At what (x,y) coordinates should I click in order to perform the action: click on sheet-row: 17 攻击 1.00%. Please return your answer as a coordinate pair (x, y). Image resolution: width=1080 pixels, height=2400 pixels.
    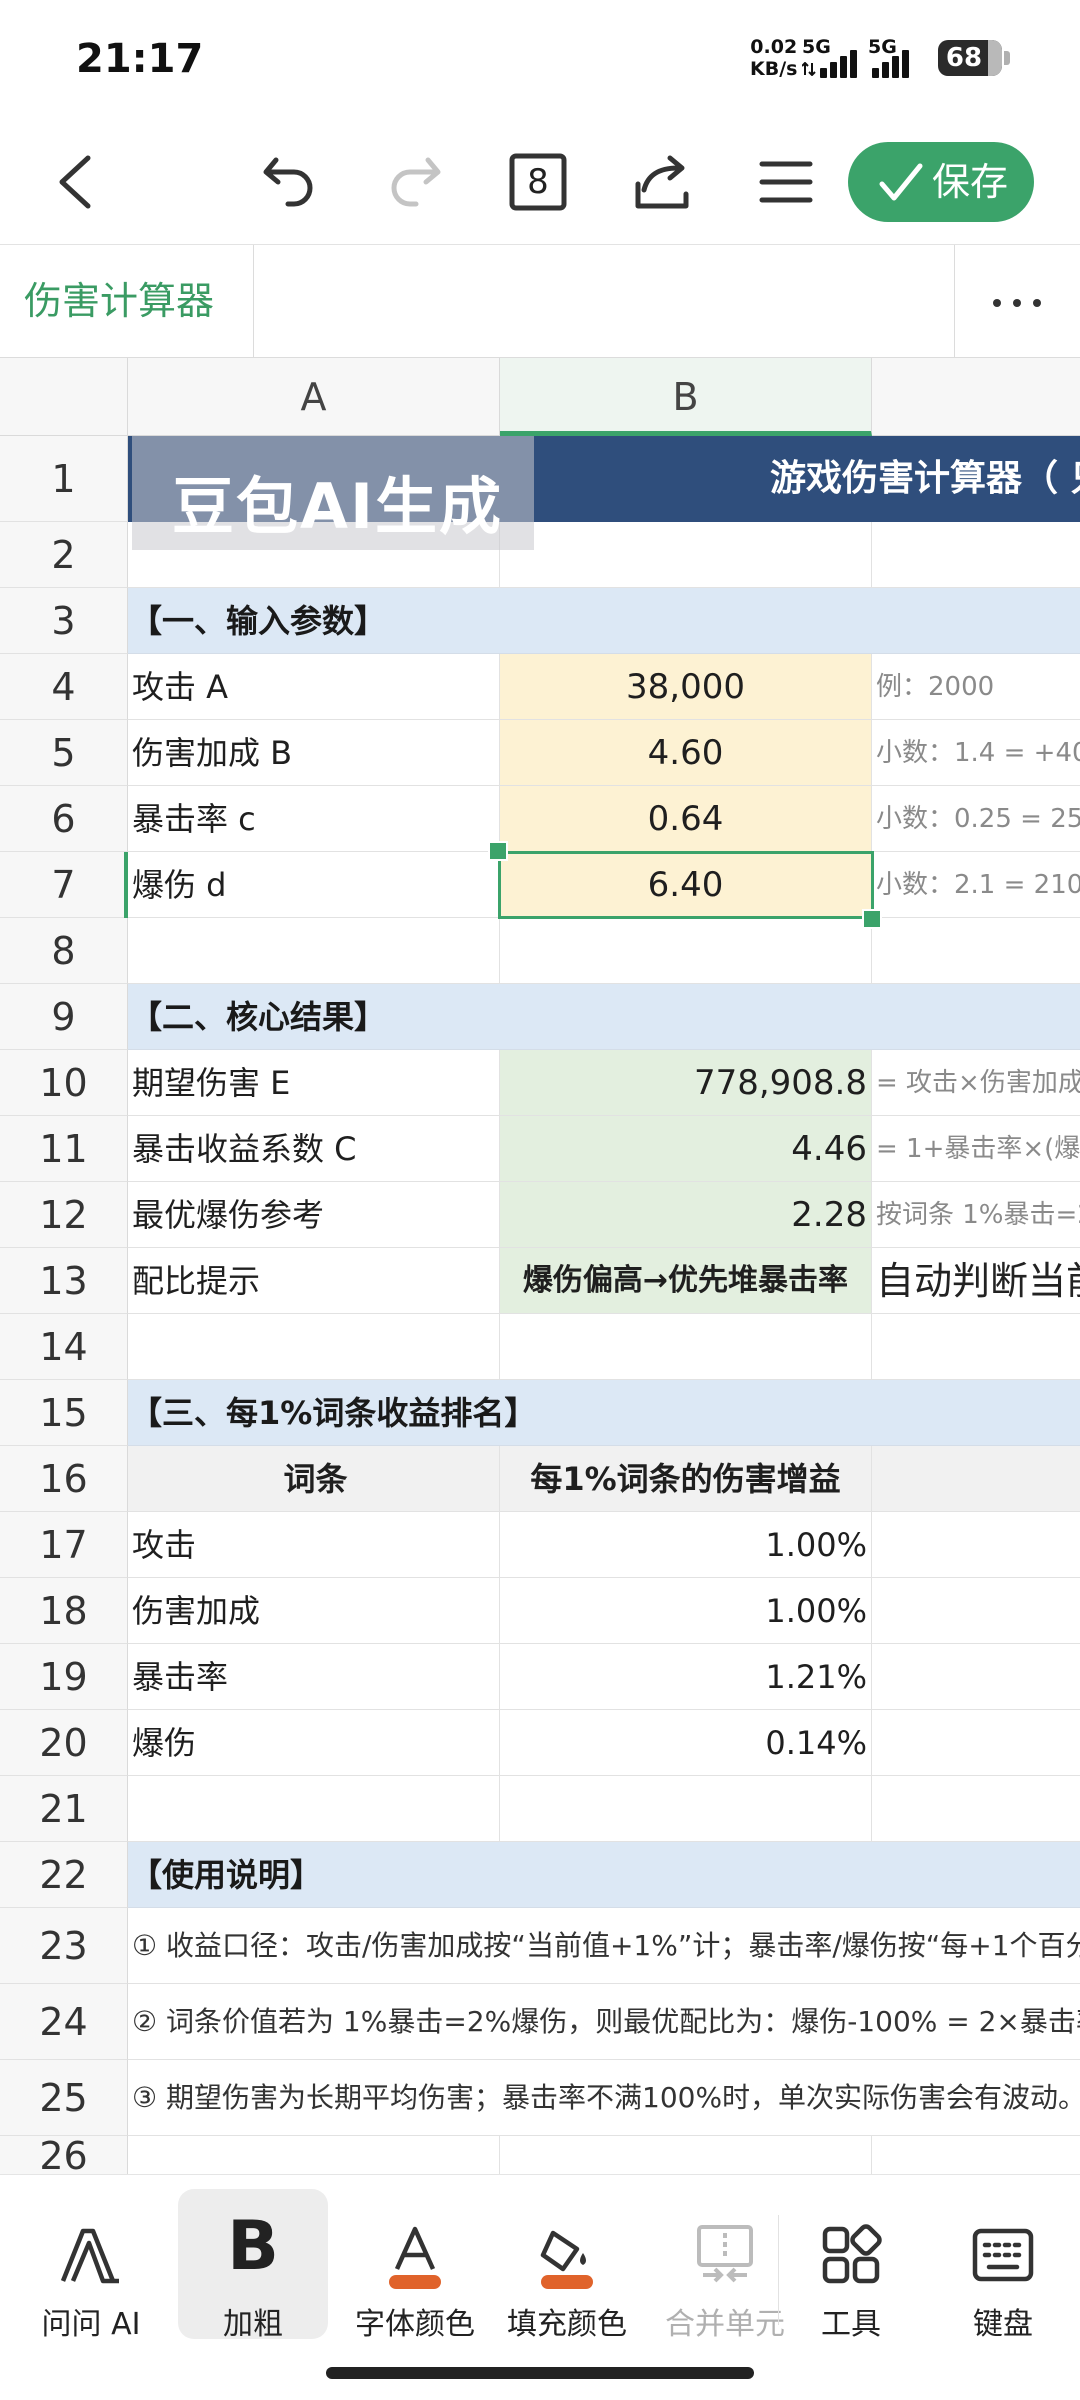
    Looking at the image, I should click on (540, 1545).